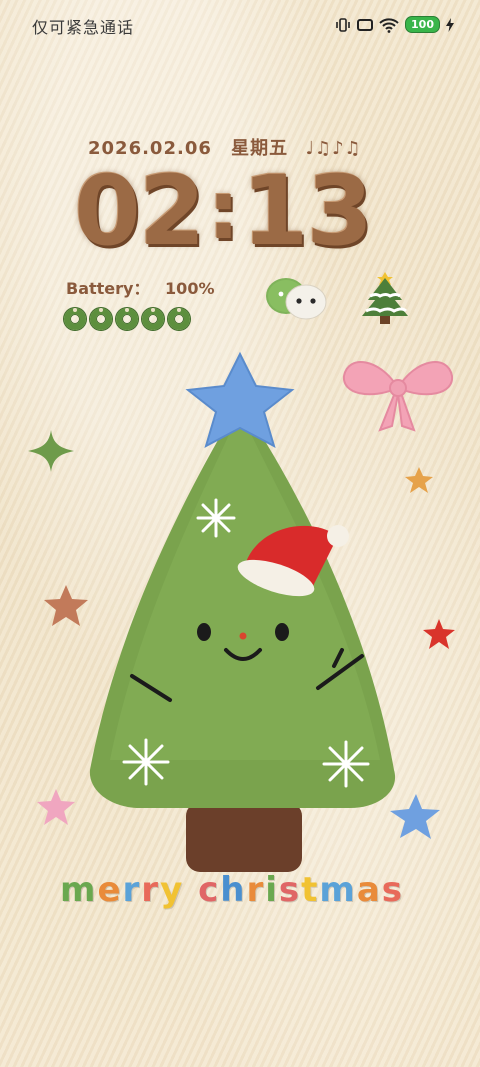  What do you see at coordinates (272, 890) in the screenshot?
I see `greeting-letter: i` at bounding box center [272, 890].